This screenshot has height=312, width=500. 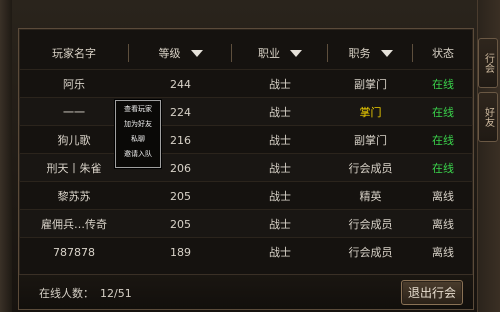 I want to click on column-header-role: 职务, so click(x=370, y=53).